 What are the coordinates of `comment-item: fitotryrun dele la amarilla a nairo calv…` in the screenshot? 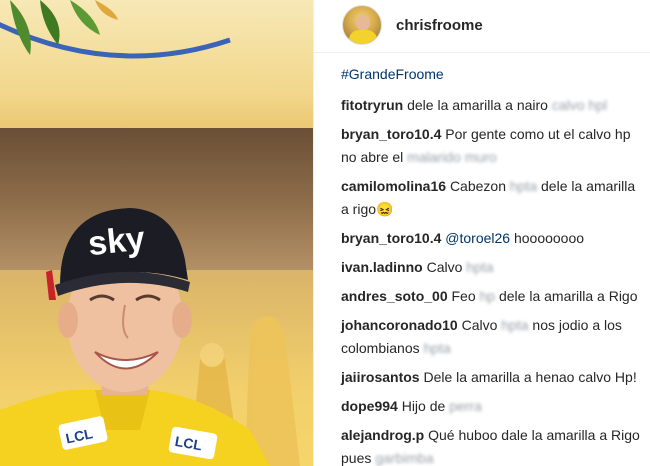 It's located at (493, 105).